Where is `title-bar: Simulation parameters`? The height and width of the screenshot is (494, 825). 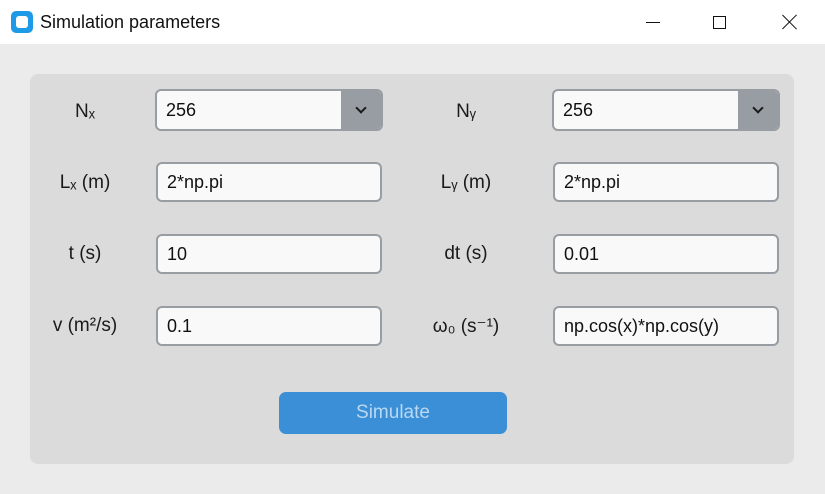 title-bar: Simulation parameters is located at coordinates (412, 22).